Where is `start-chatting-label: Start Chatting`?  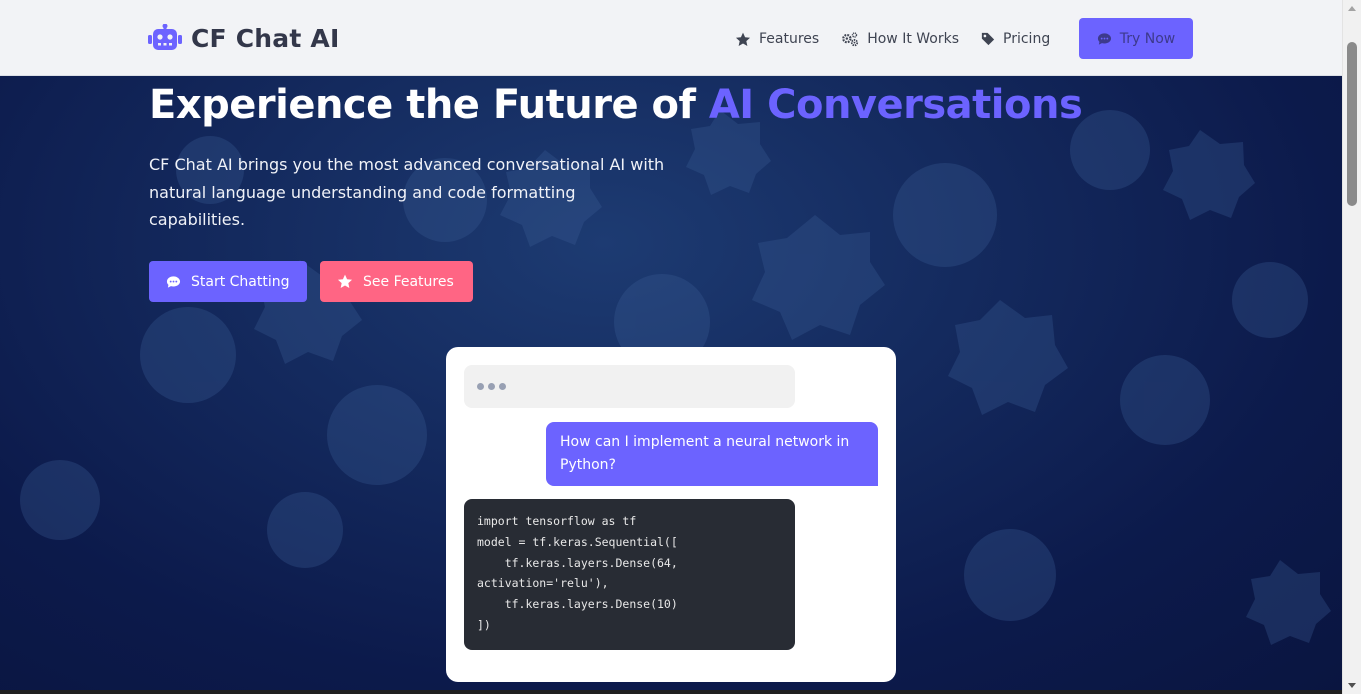 start-chatting-label: Start Chatting is located at coordinates (240, 281).